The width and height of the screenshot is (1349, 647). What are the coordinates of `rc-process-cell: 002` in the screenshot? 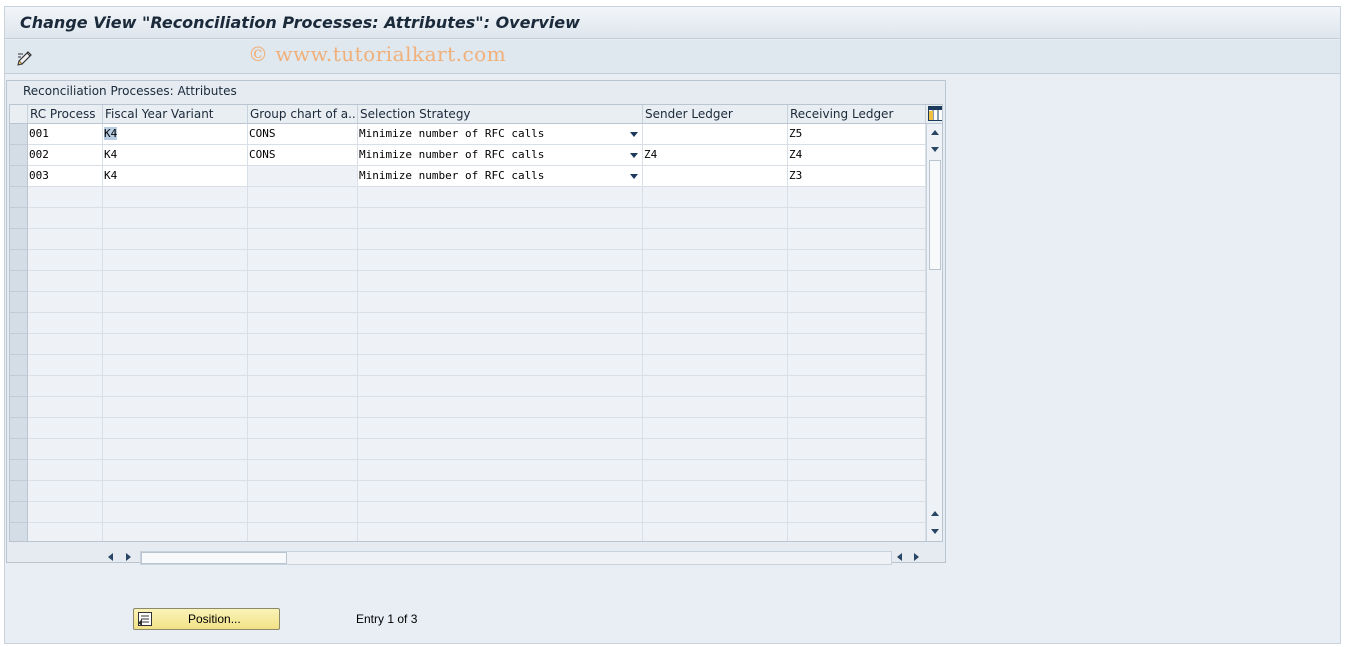 It's located at (65, 155).